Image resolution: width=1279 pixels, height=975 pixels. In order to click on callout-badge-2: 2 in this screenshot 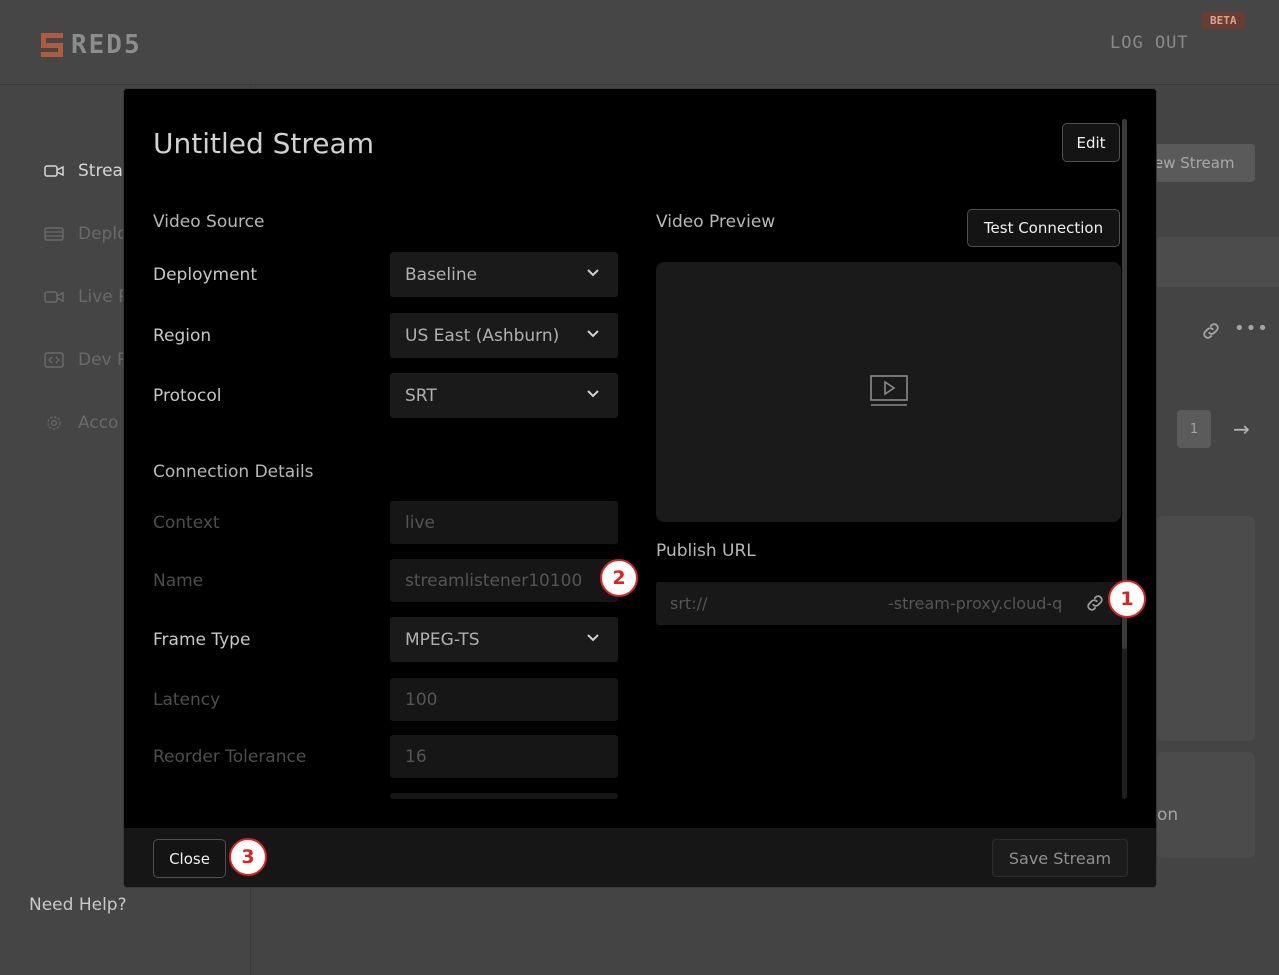, I will do `click(619, 578)`.